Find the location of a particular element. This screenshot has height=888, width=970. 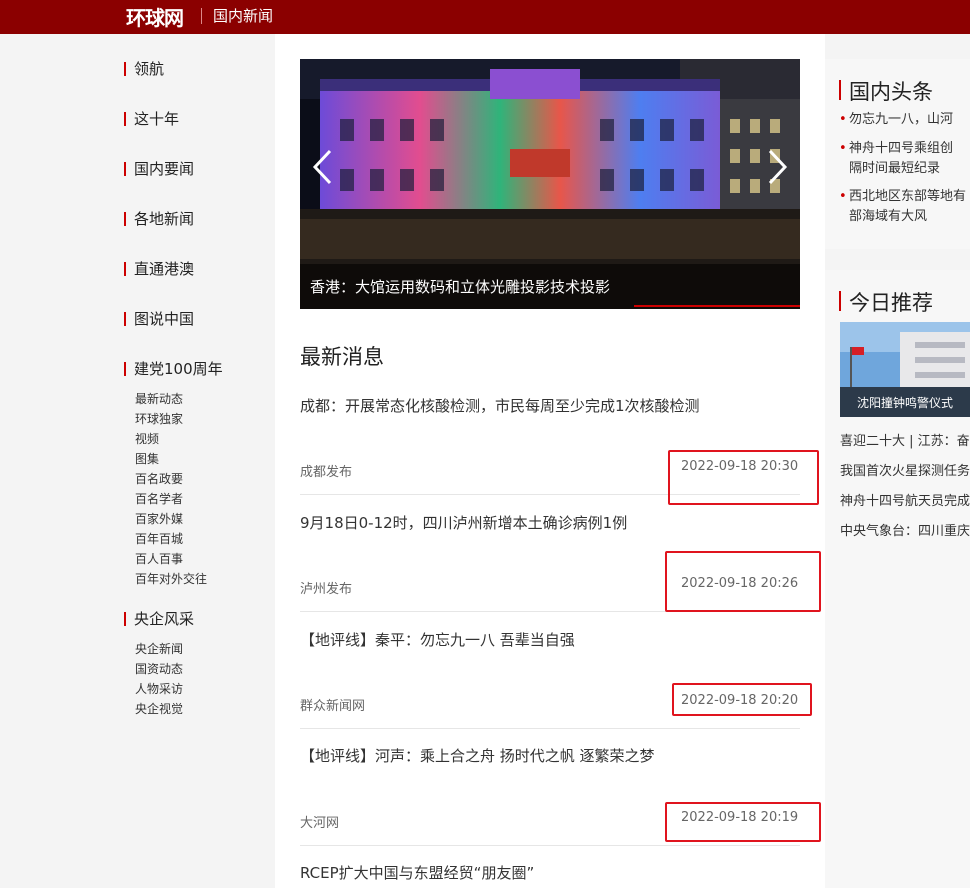

nav-item-party-100: 建党100周年 is located at coordinates (173, 369).